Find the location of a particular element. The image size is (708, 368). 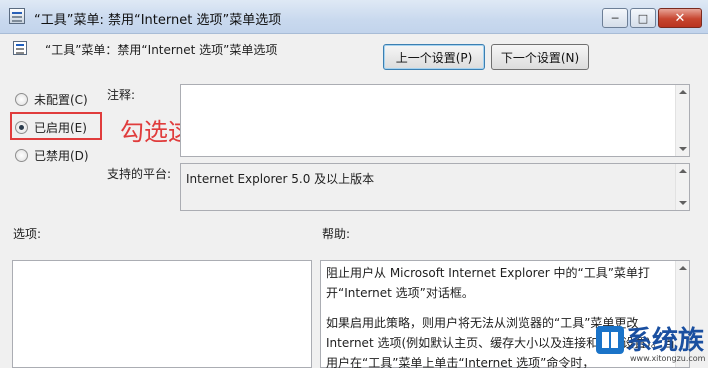

help-label: 帮助: is located at coordinates (336, 234).